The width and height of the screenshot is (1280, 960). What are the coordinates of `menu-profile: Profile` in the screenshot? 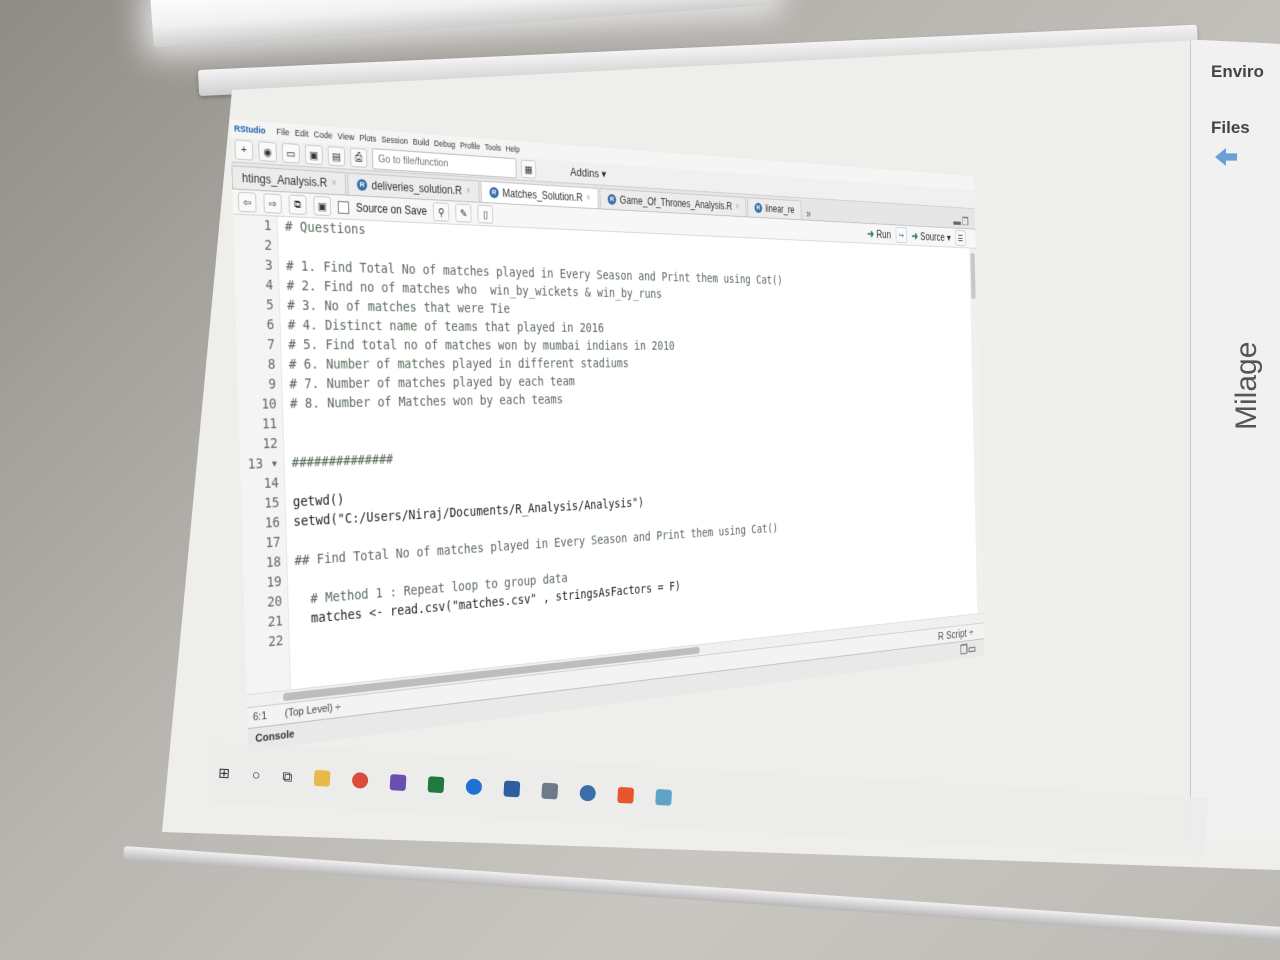 It's located at (470, 145).